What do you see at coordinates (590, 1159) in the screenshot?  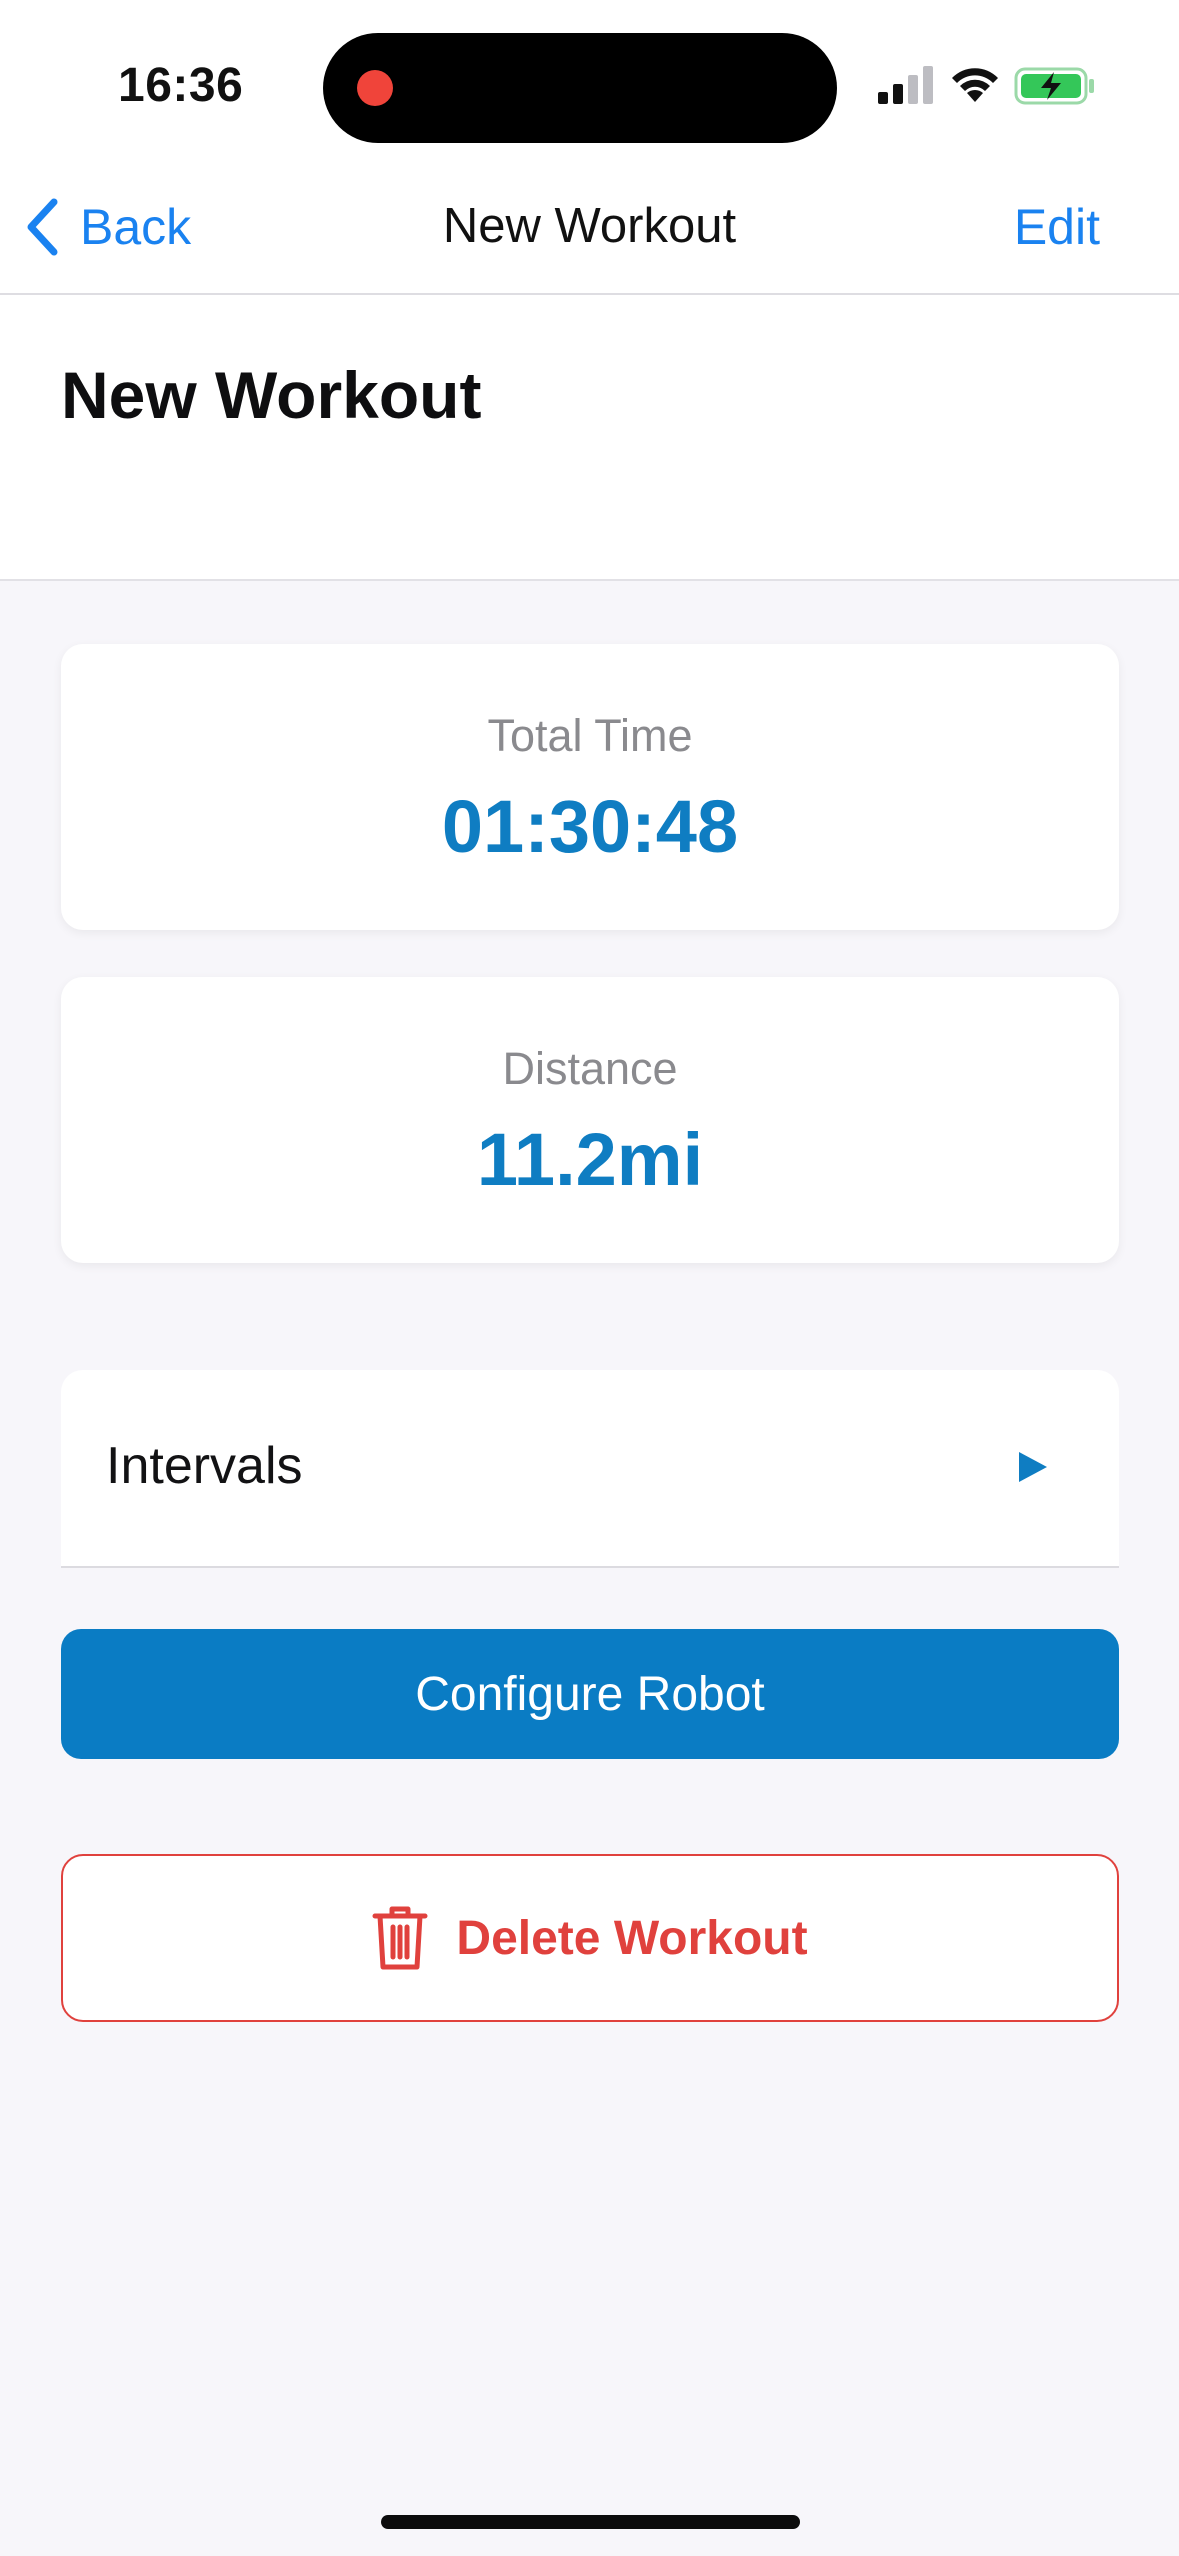 I see `distance-value: 11.2mi` at bounding box center [590, 1159].